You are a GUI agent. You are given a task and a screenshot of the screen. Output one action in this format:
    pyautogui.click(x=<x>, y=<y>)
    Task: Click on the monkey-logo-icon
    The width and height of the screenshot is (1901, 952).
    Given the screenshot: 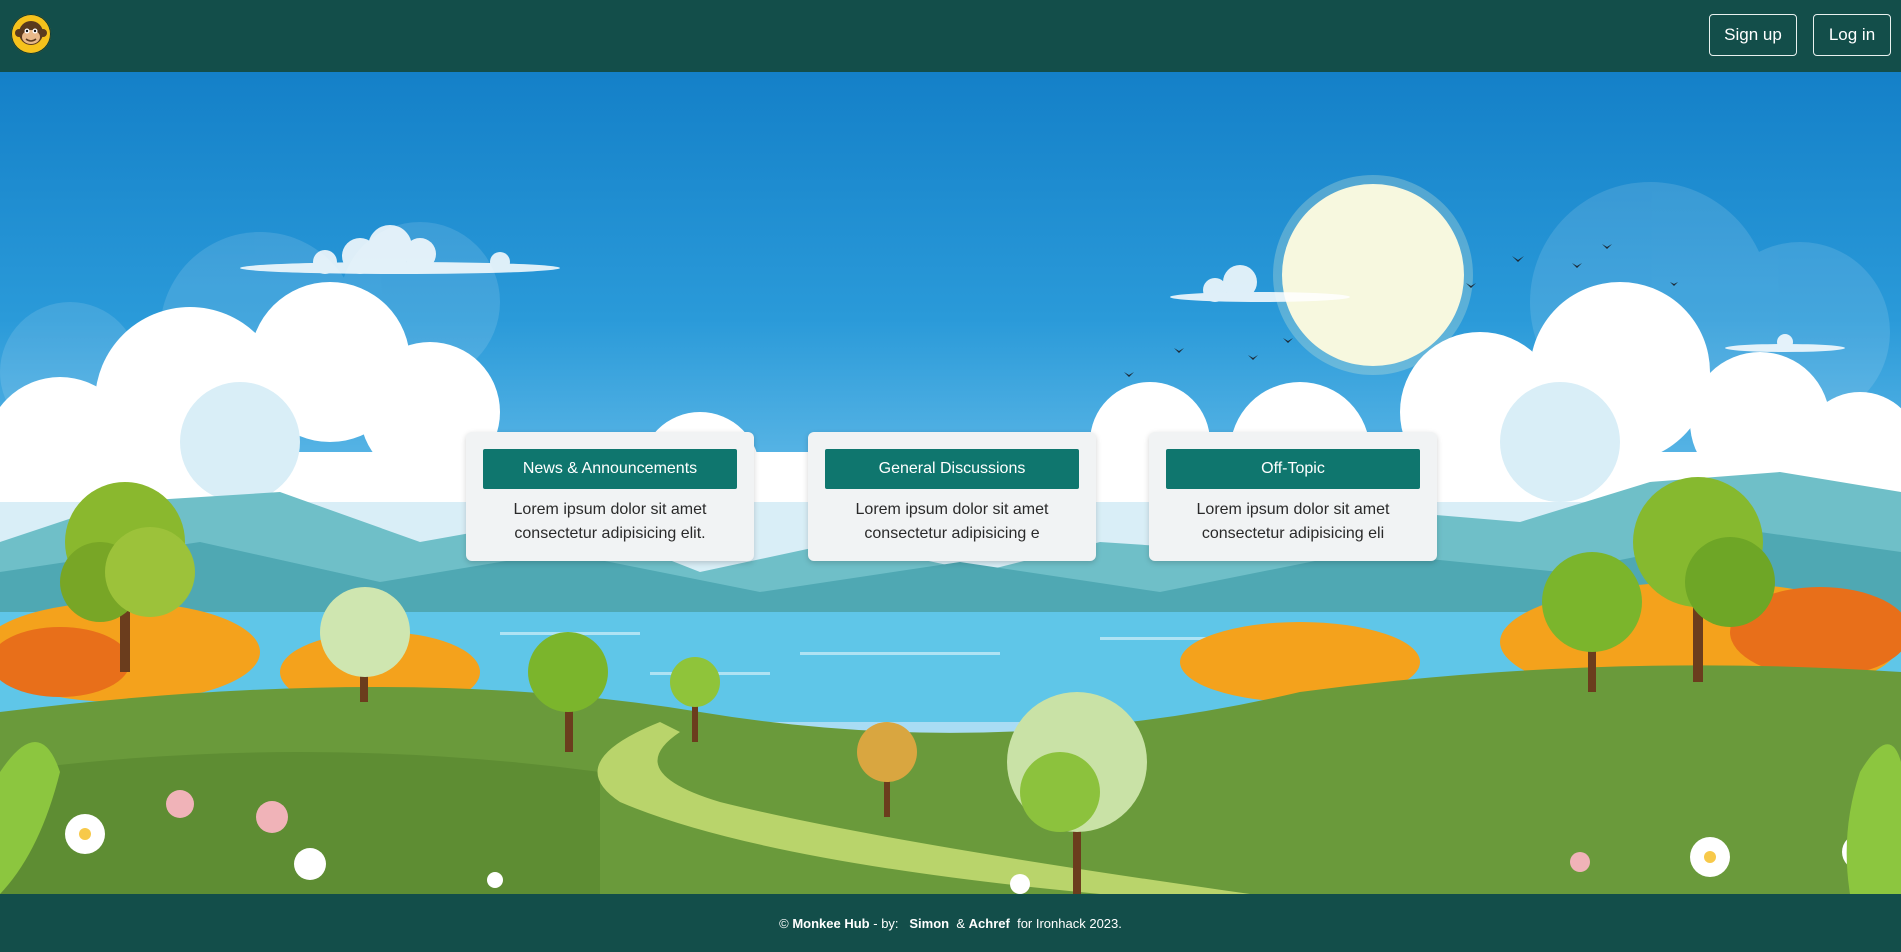 What is the action you would take?
    pyautogui.click(x=31, y=34)
    